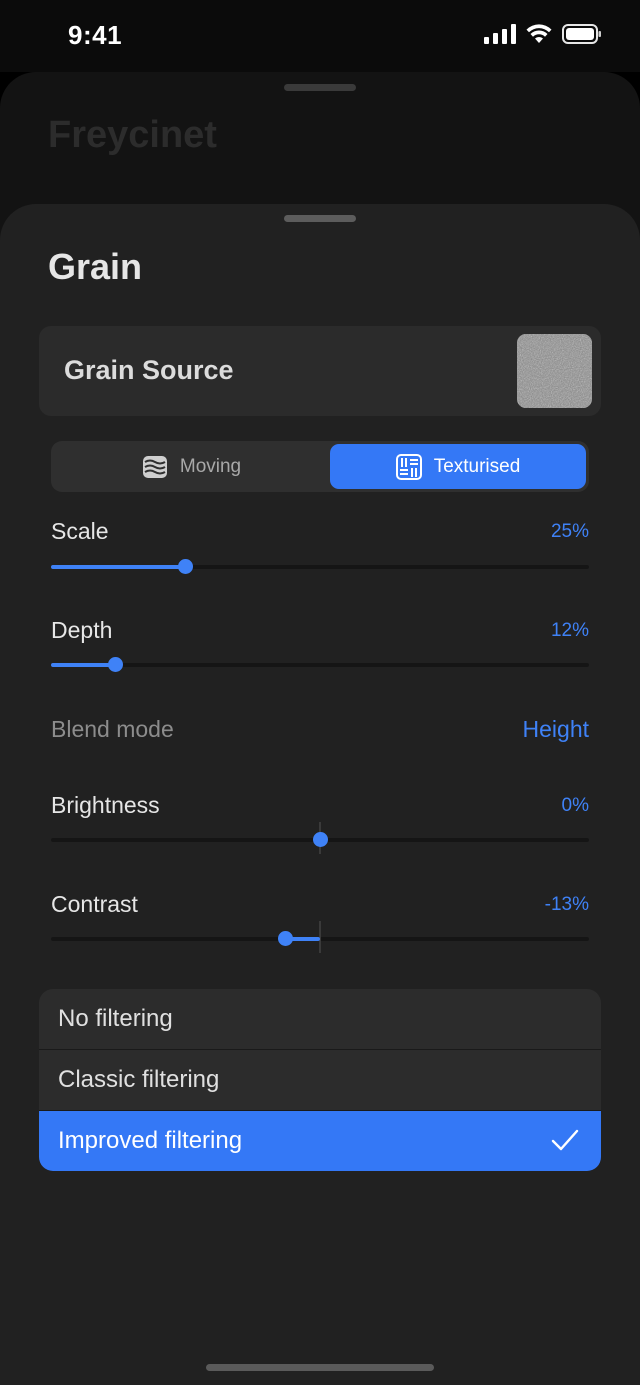 The height and width of the screenshot is (1385, 640). What do you see at coordinates (554, 371) in the screenshot?
I see `grain-source-thumbnail` at bounding box center [554, 371].